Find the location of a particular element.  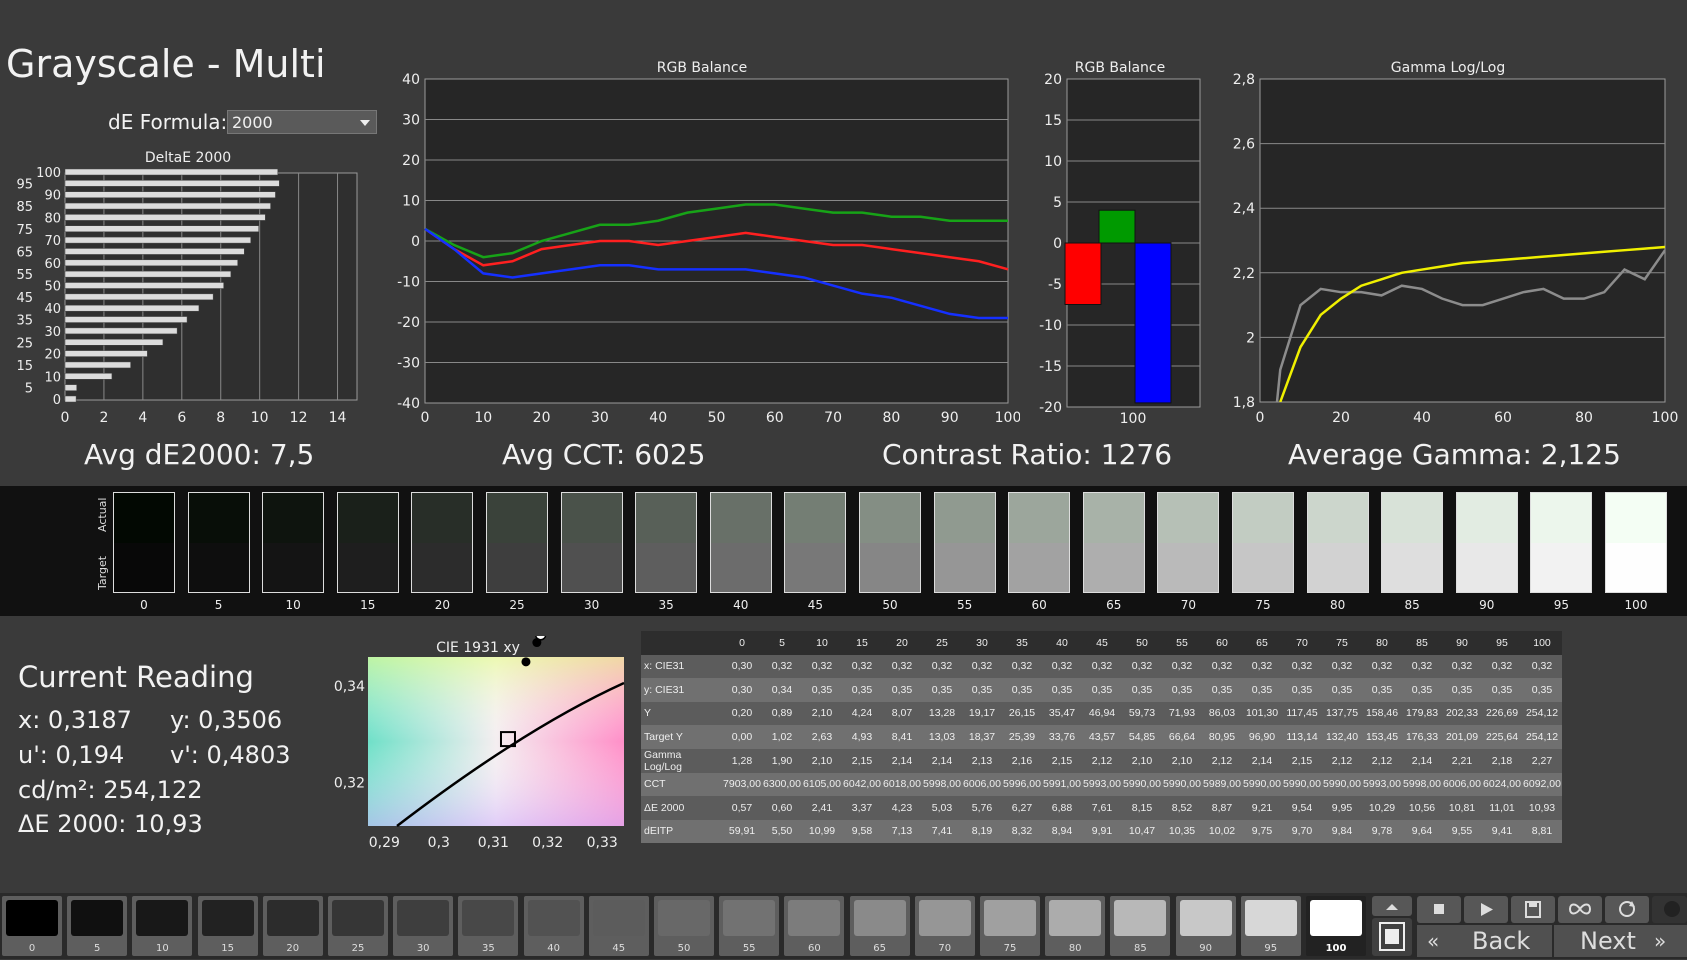

patch-button: 25 is located at coordinates (358, 926).